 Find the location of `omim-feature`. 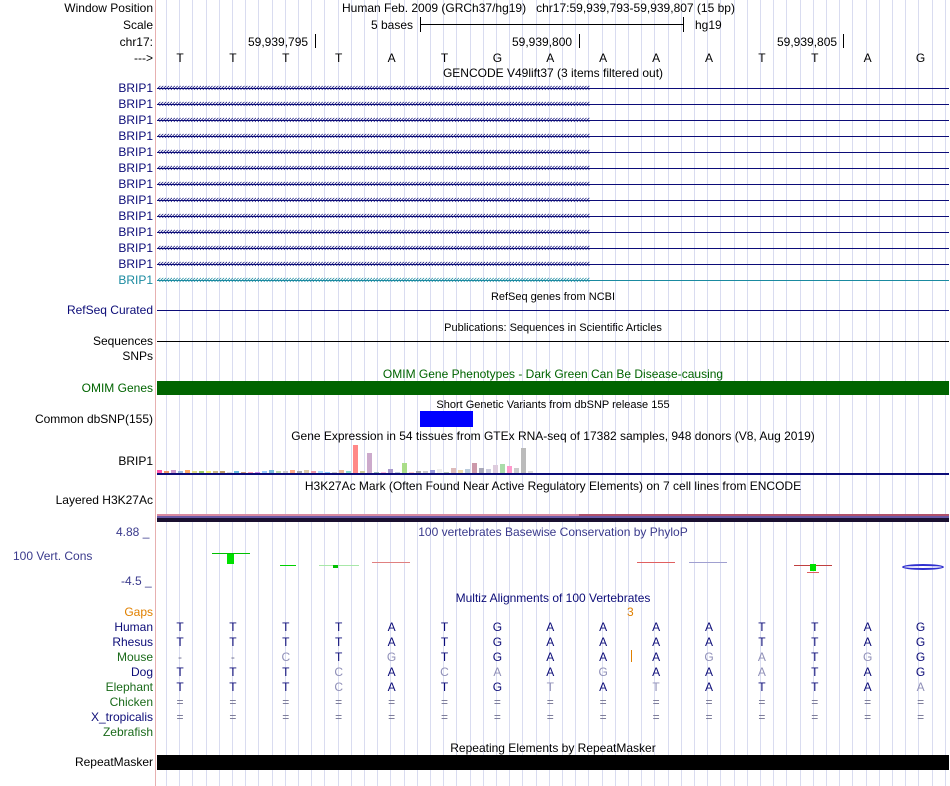

omim-feature is located at coordinates (553, 388).